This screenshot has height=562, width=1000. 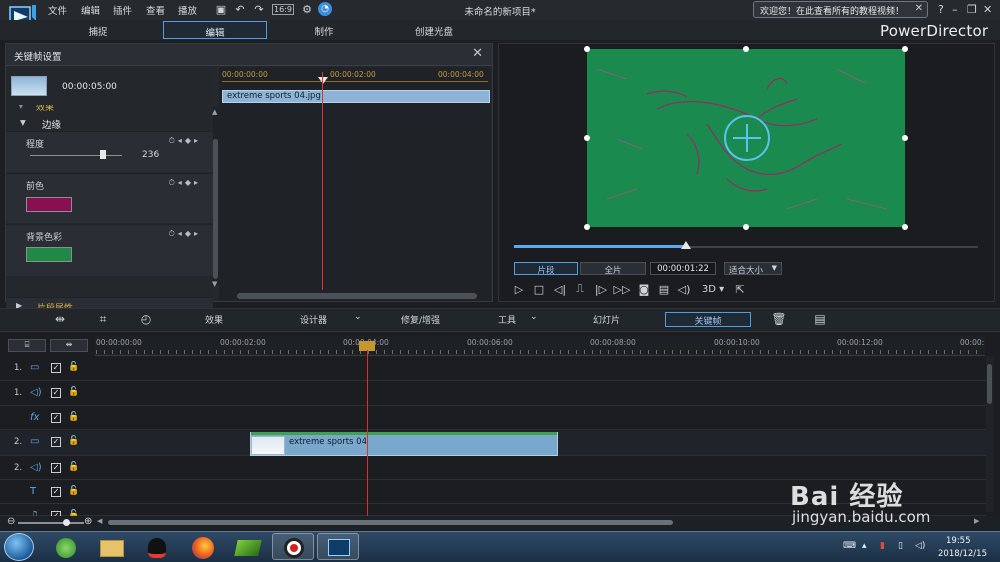 What do you see at coordinates (740, 289) in the screenshot?
I see `undock-icon: ⇱` at bounding box center [740, 289].